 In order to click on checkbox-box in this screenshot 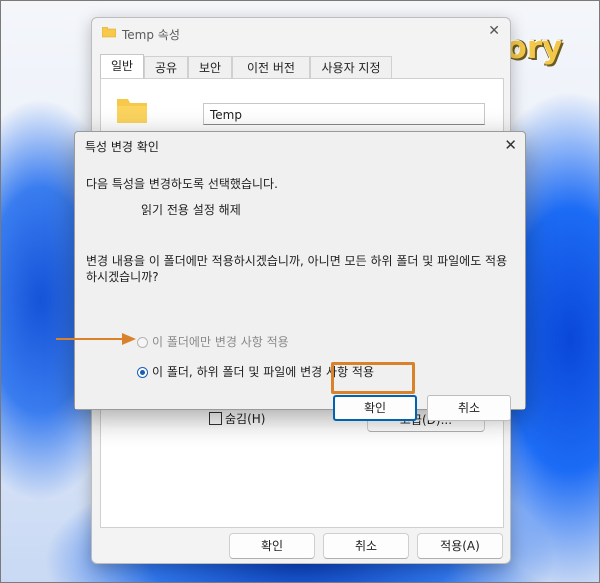, I will do `click(215, 418)`.